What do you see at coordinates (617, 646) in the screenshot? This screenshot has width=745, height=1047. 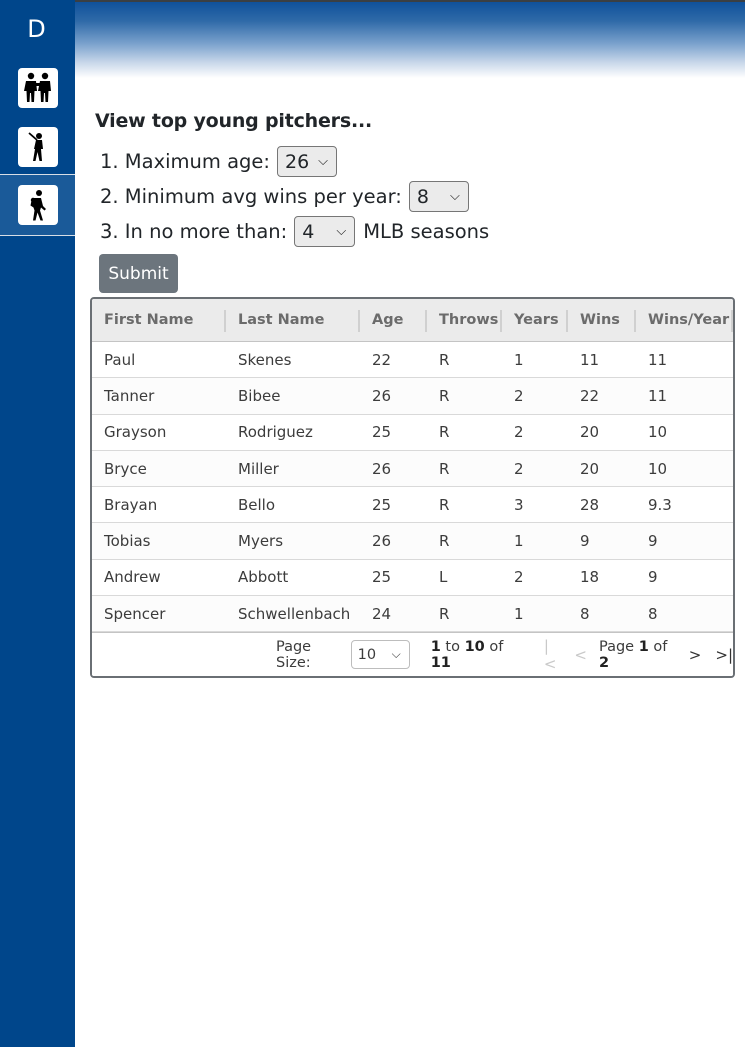 I see `page-word: Page` at bounding box center [617, 646].